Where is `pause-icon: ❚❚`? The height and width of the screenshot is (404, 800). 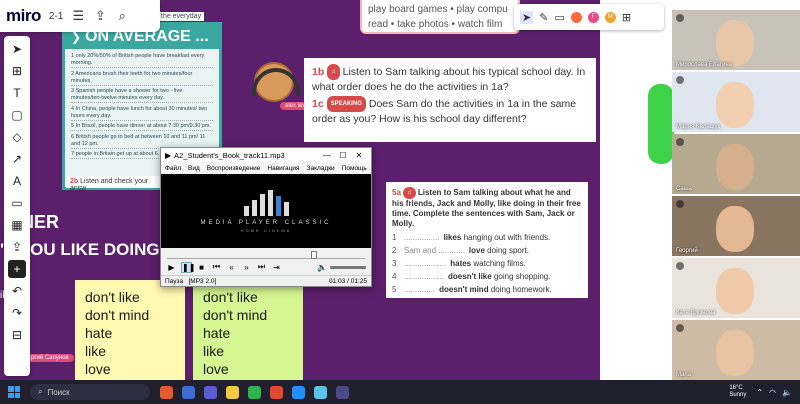 pause-icon: ❚❚ is located at coordinates (188, 267).